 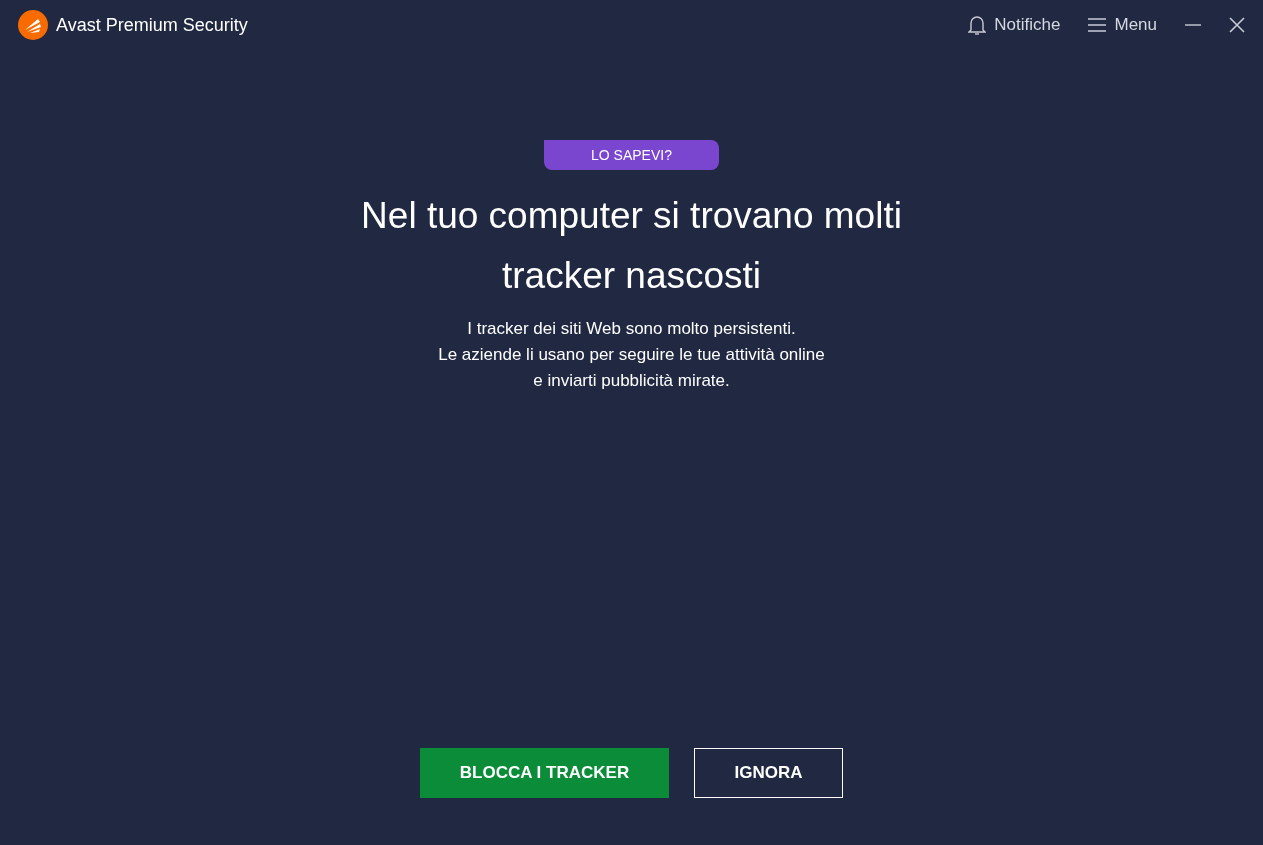 I want to click on menu-button: Menu, so click(x=1122, y=25).